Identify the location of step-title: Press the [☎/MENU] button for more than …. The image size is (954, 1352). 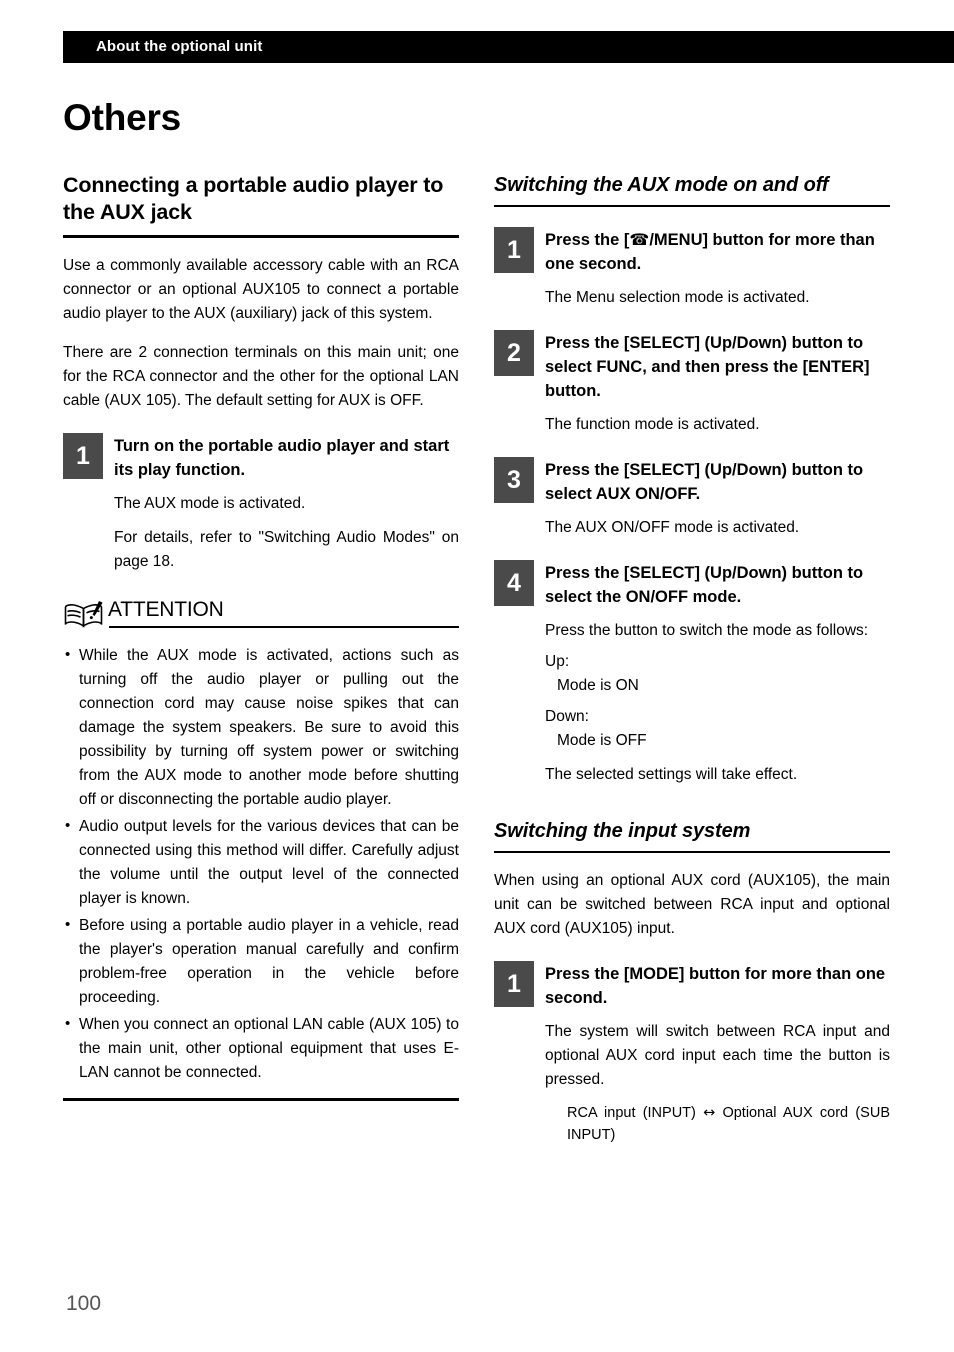
(717, 251).